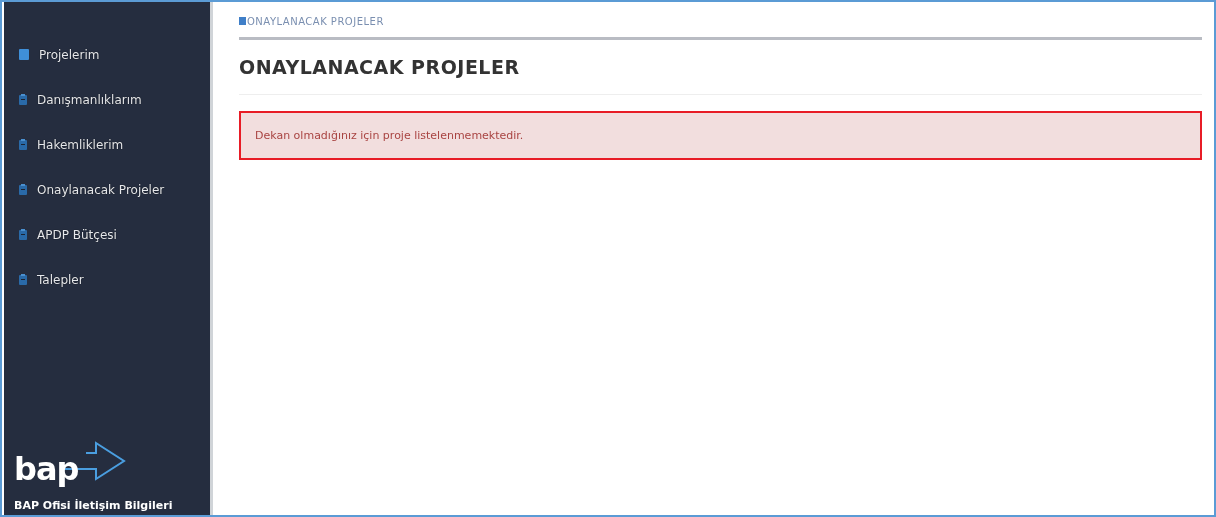 This screenshot has width=1216, height=517. I want to click on alert-message: Dekan olmadığınız için proje listelenmemektedir., so click(720, 135).